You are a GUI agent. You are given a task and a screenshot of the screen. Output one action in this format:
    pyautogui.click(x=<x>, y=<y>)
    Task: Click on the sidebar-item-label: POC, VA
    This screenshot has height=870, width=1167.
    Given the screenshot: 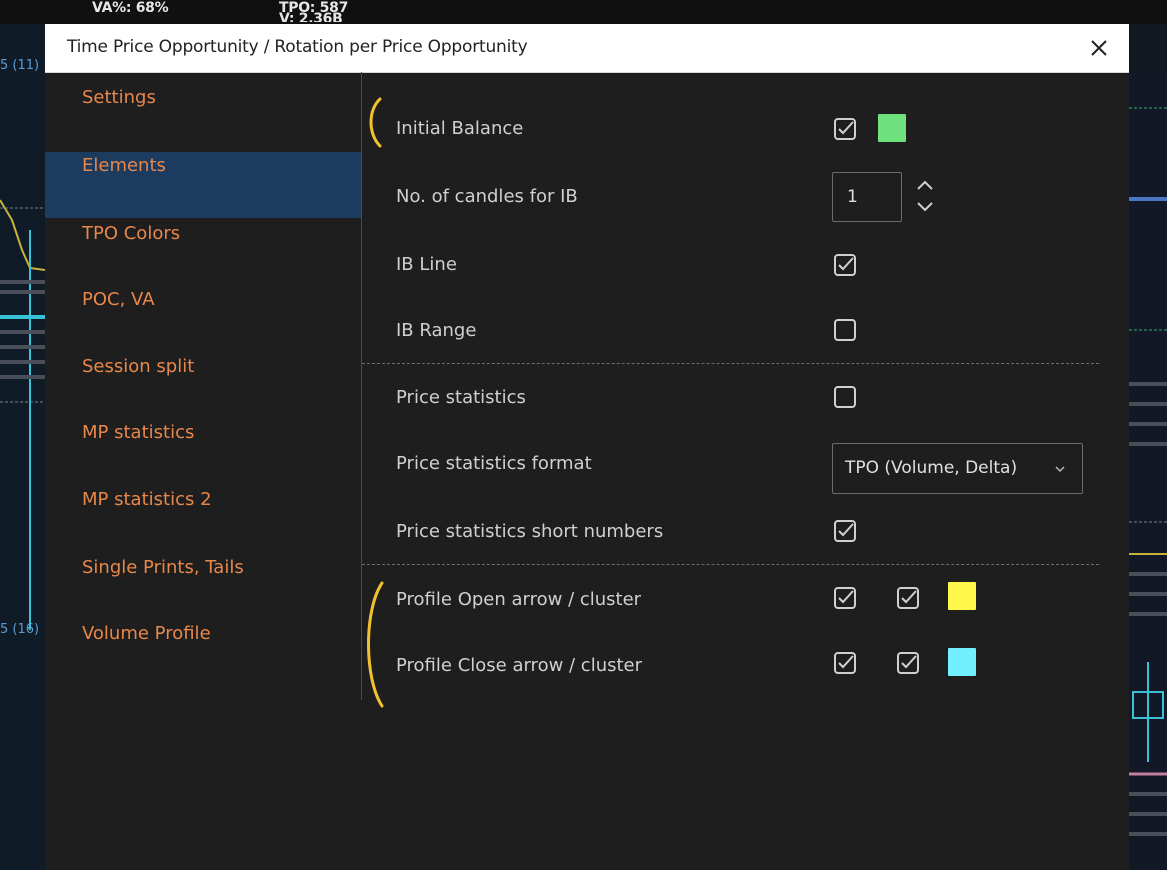 What is the action you would take?
    pyautogui.click(x=118, y=299)
    